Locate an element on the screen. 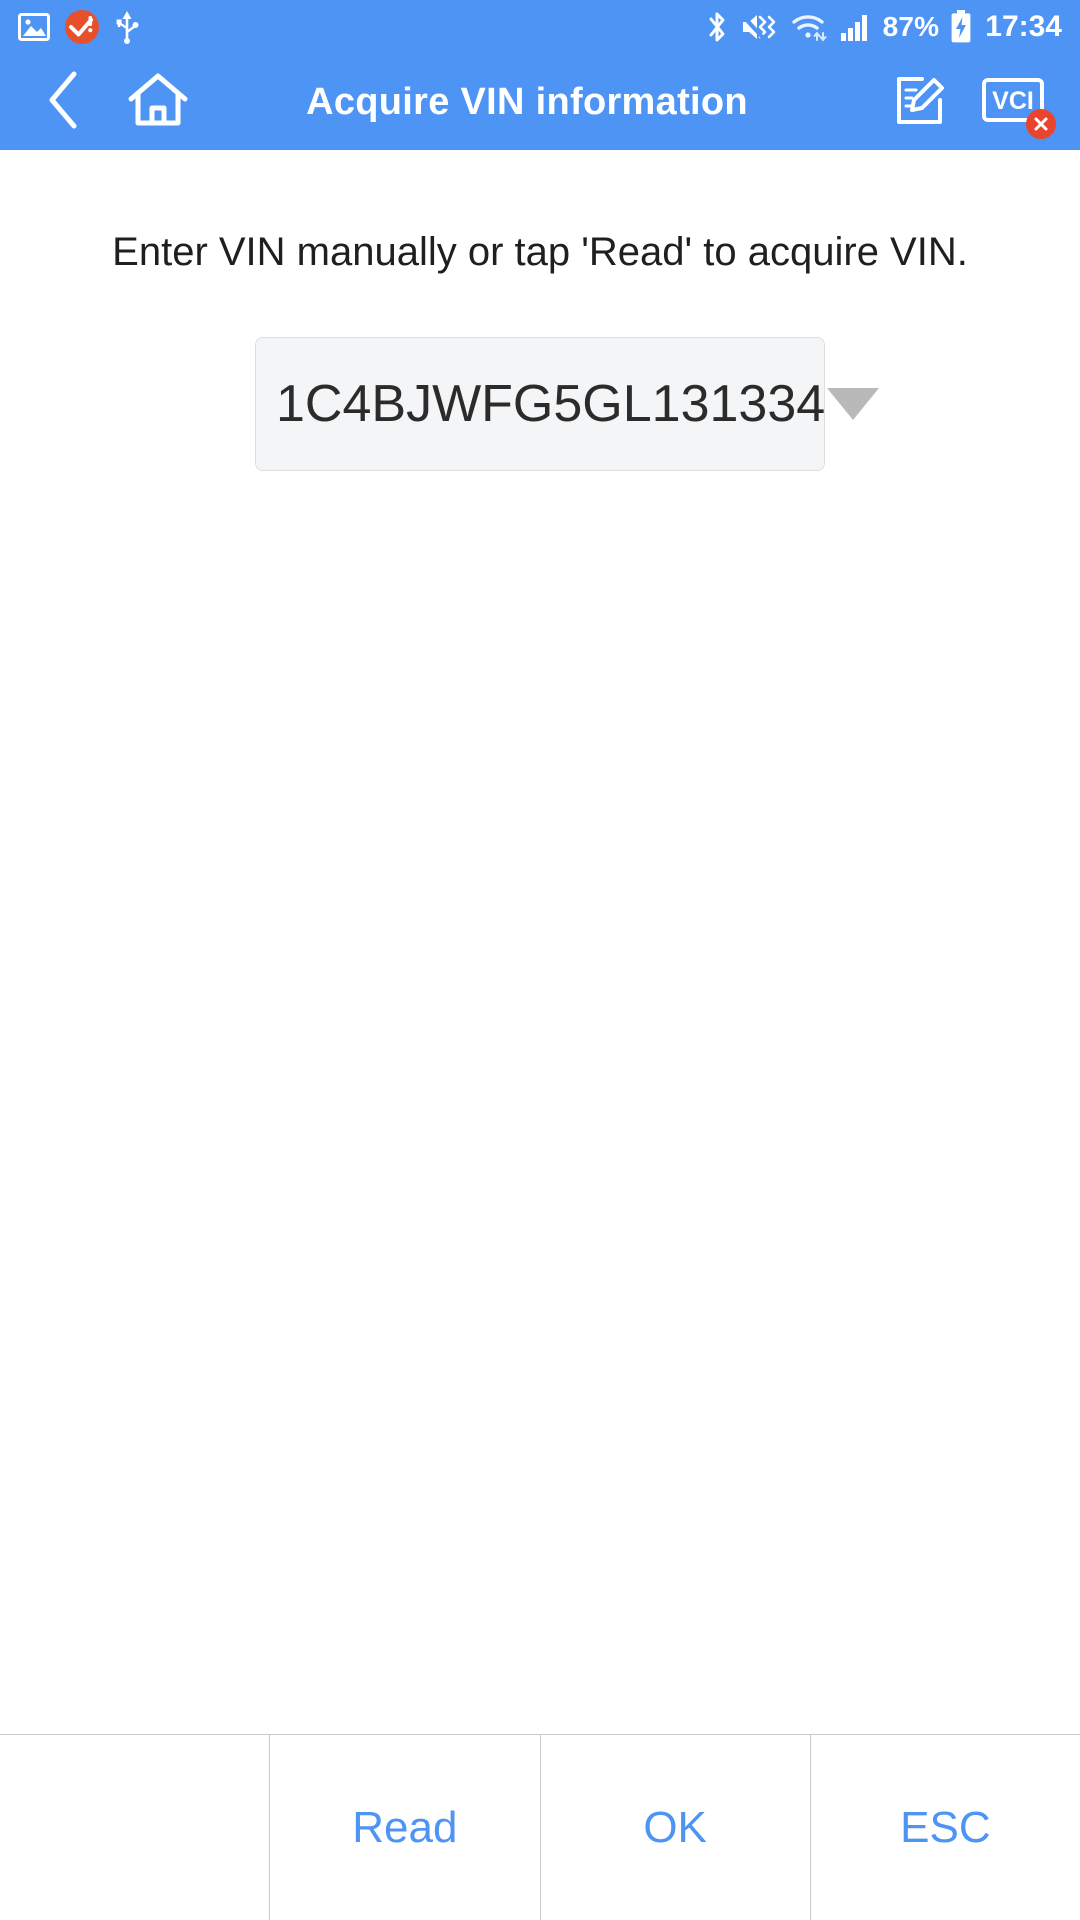 The image size is (1080, 1920). edit-button is located at coordinates (921, 102).